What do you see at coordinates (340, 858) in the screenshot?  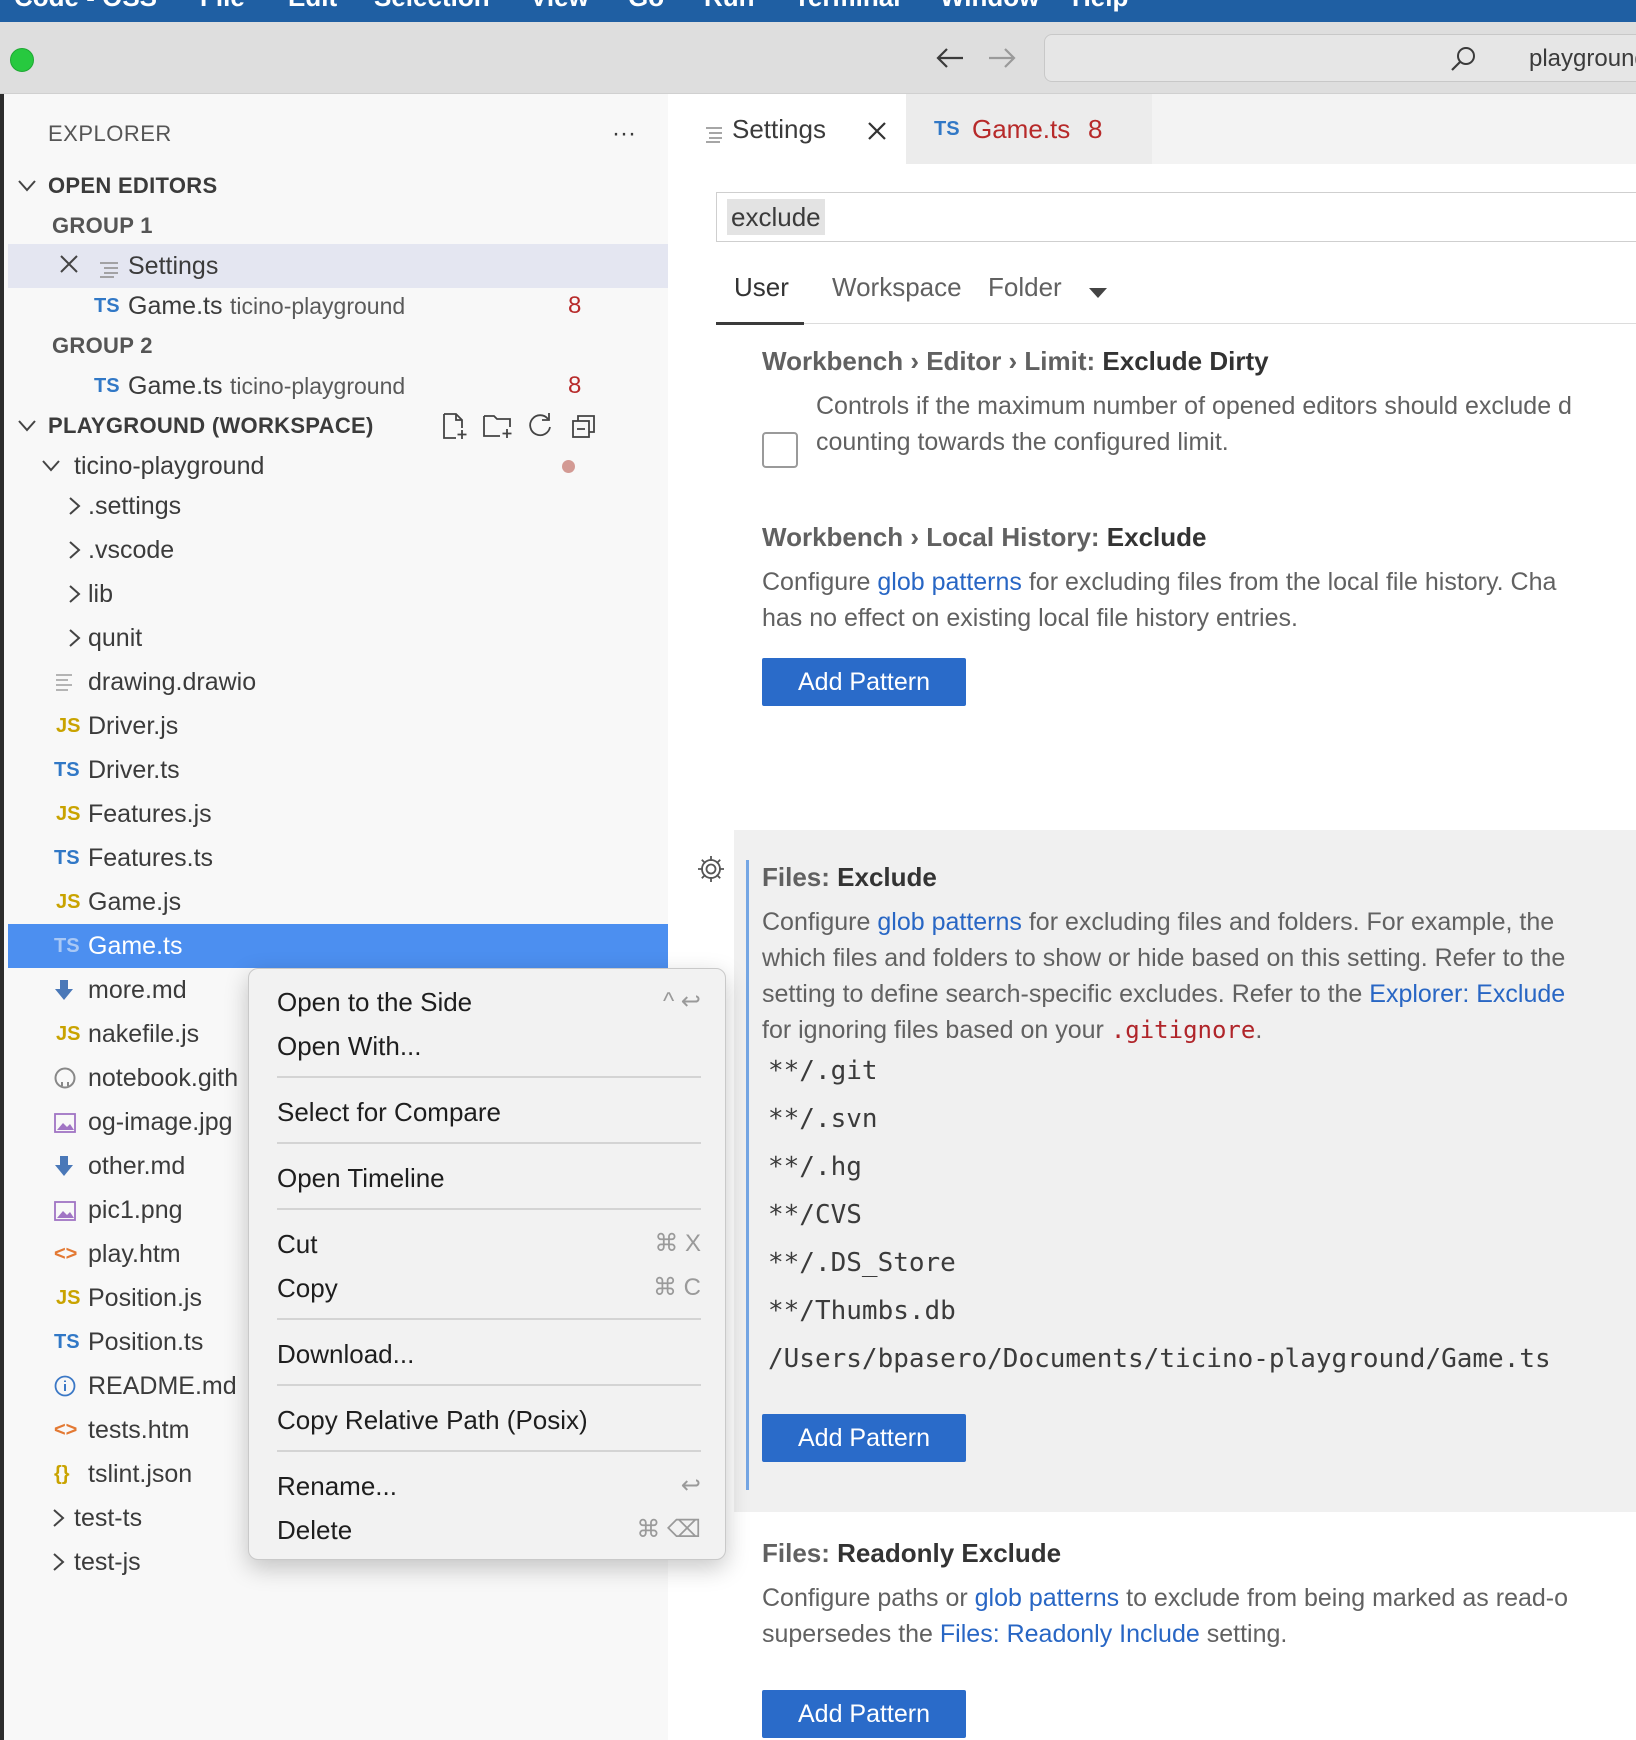 I see `file-item: TS Features.ts` at bounding box center [340, 858].